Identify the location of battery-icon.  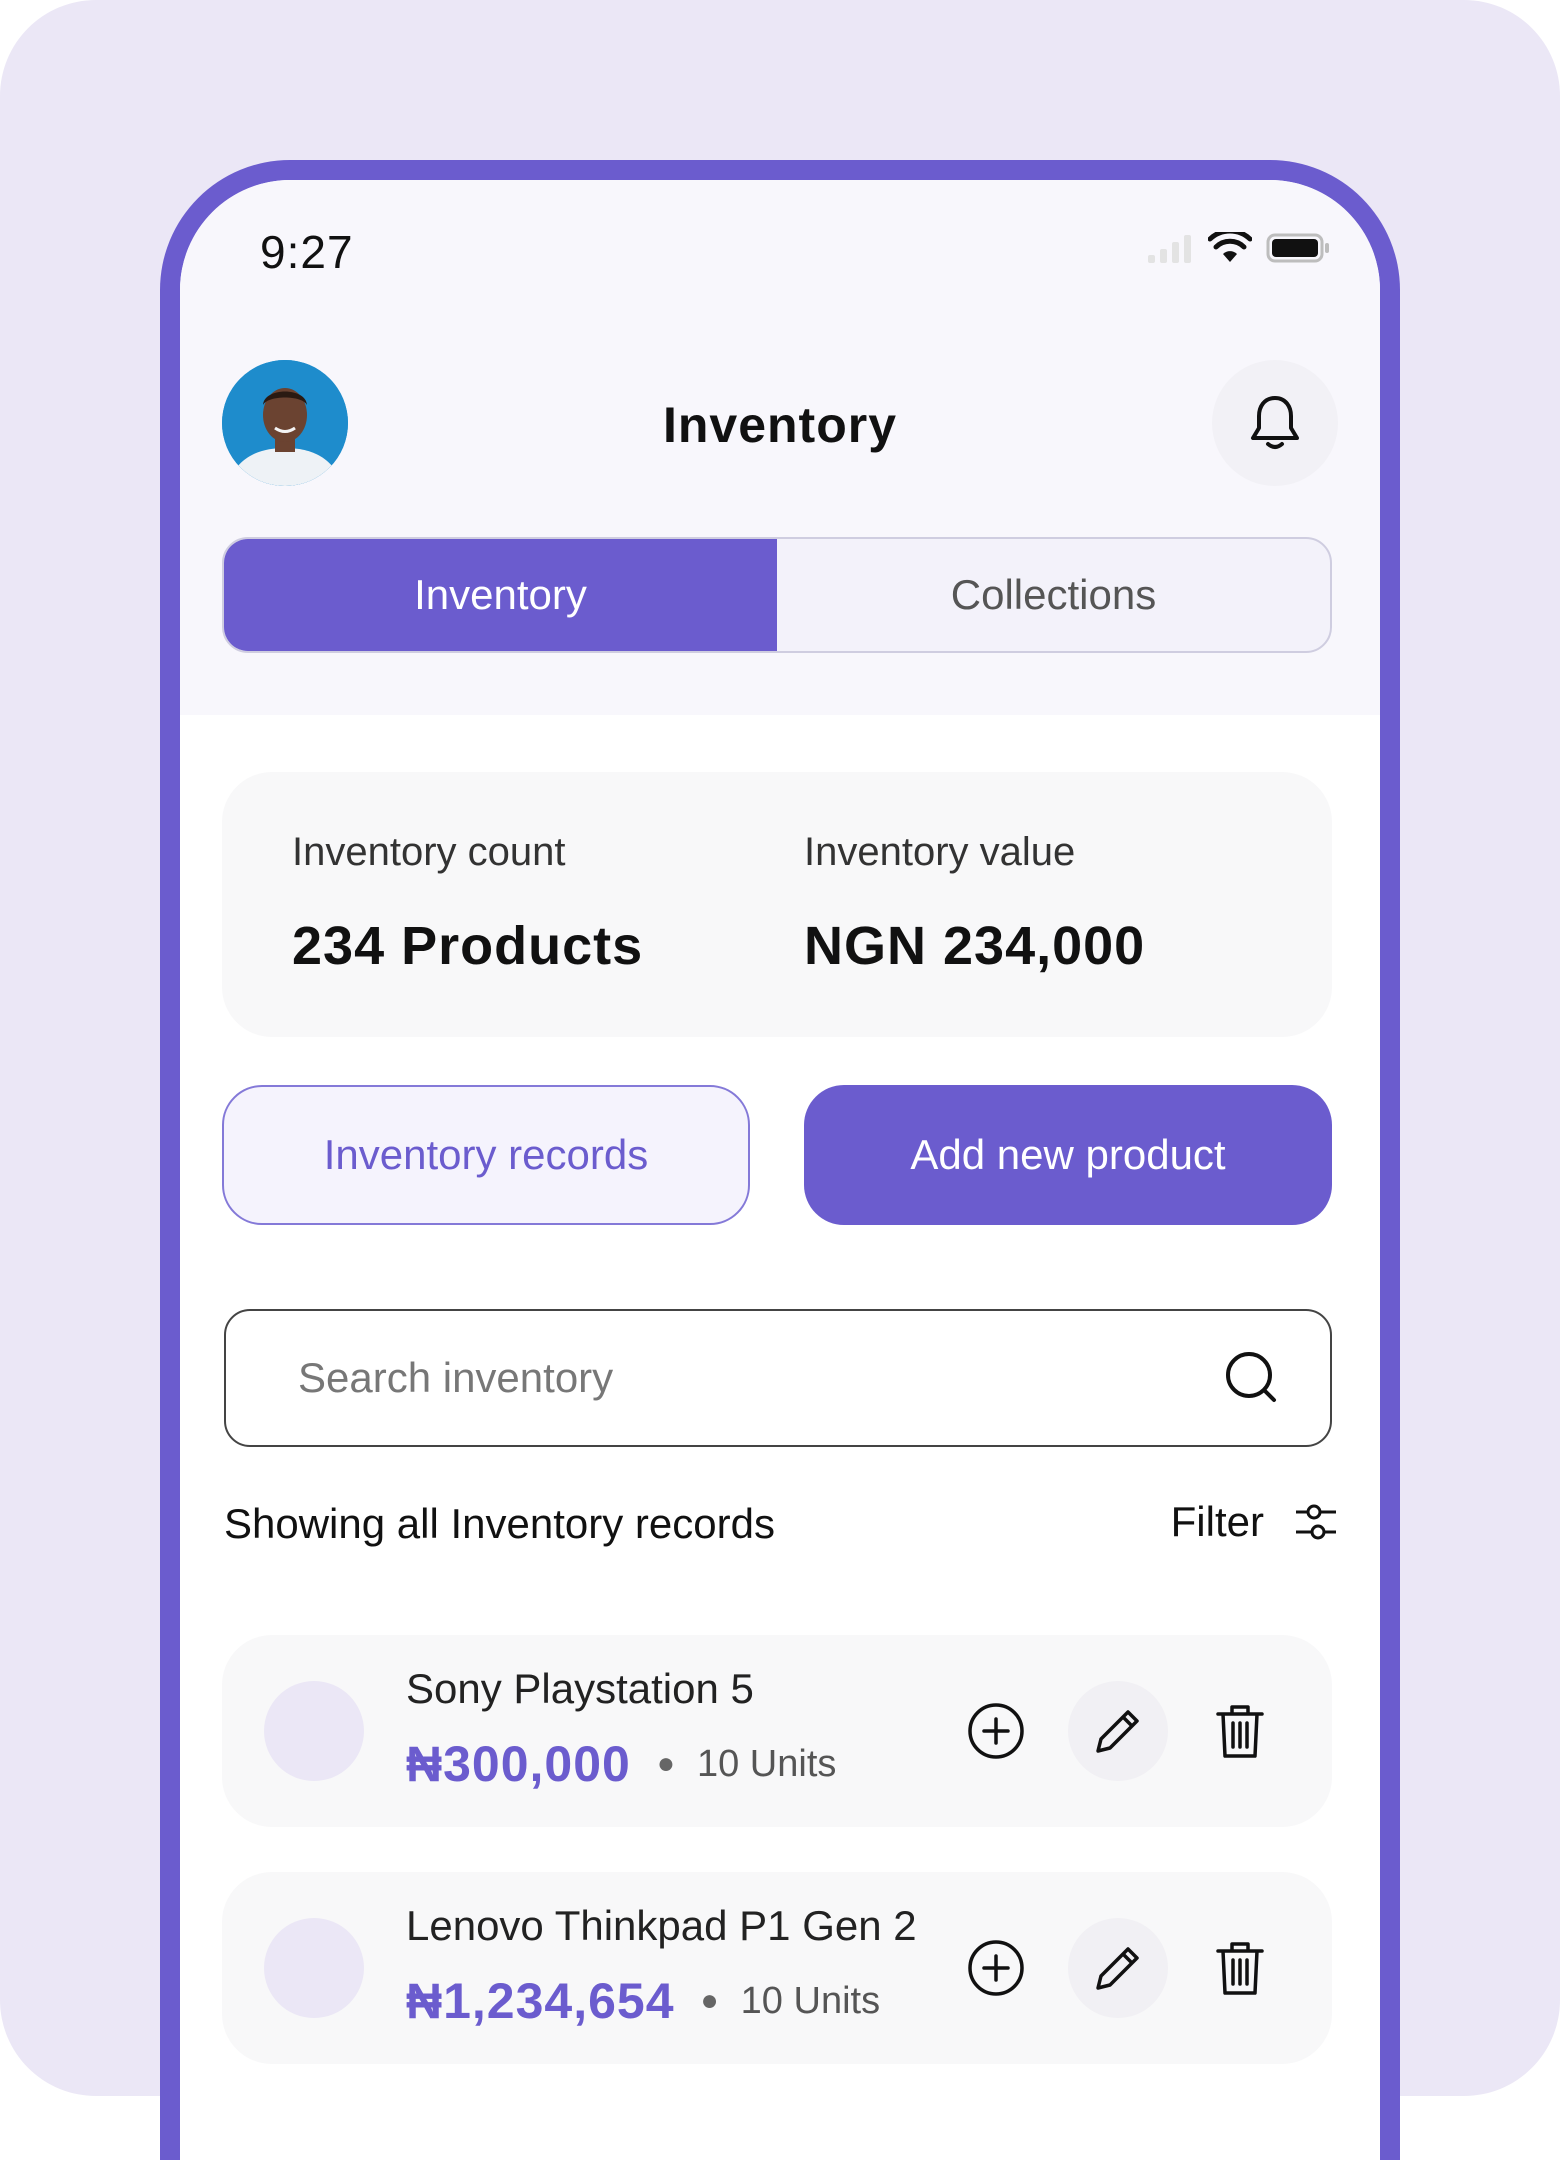
(1297, 248).